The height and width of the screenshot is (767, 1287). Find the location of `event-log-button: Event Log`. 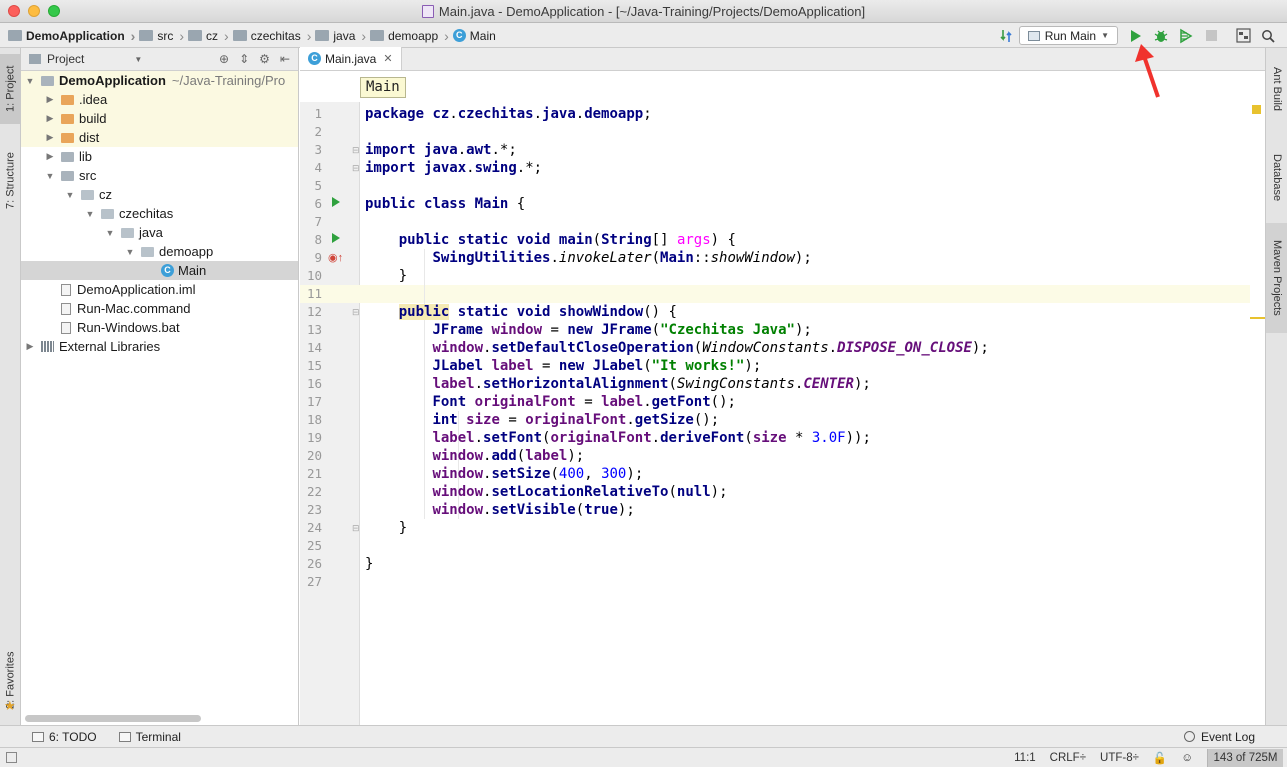

event-log-button: Event Log is located at coordinates (1219, 737).